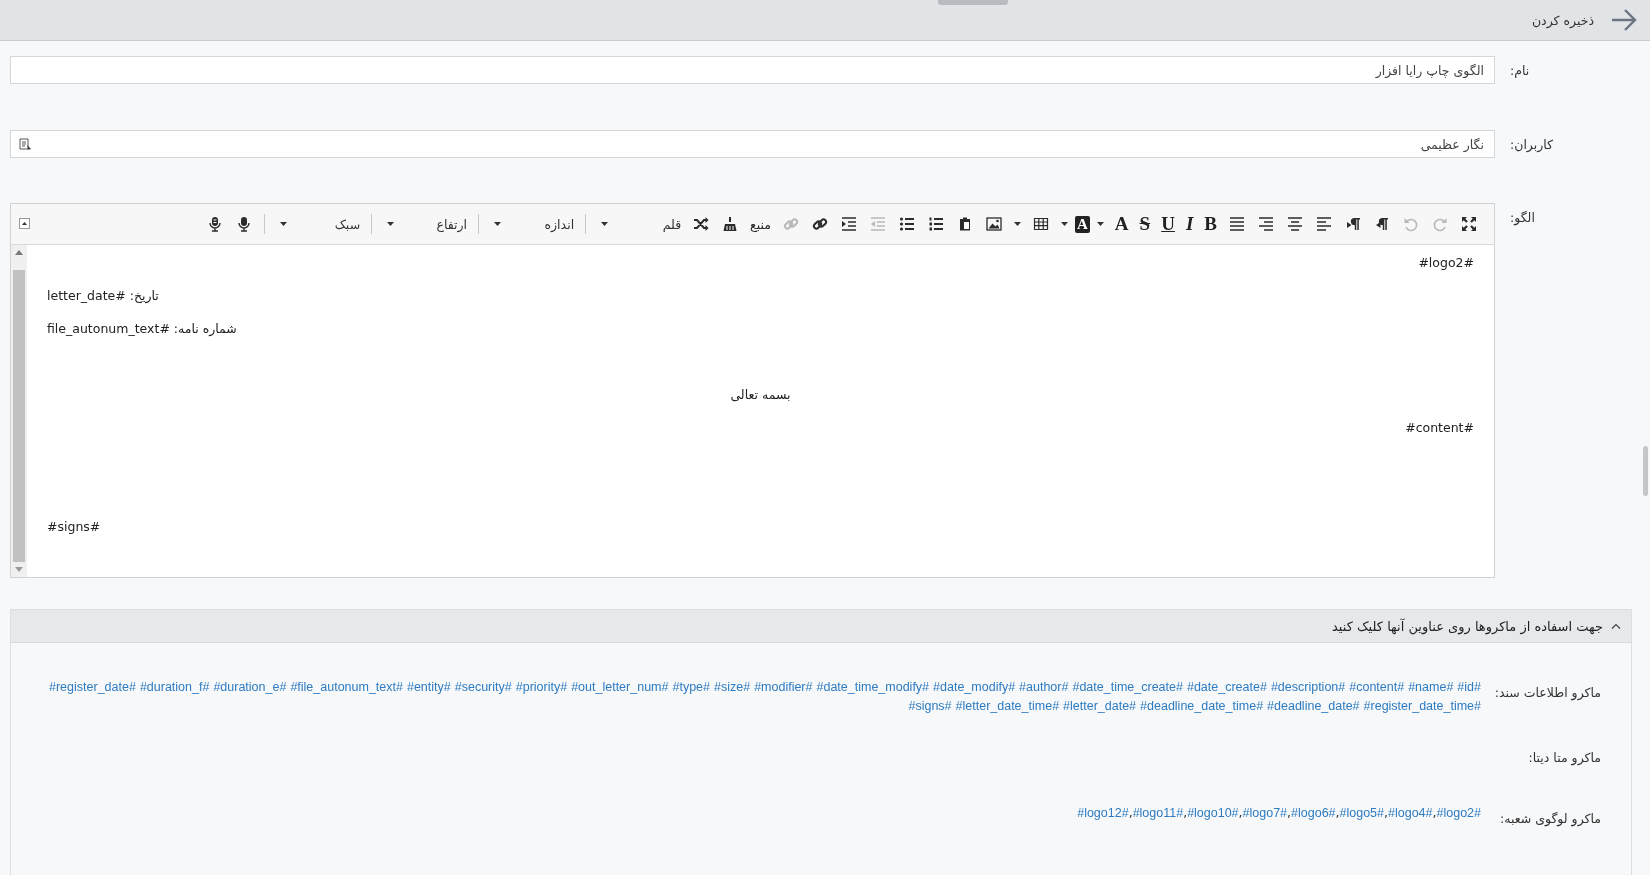 The height and width of the screenshot is (875, 1650). What do you see at coordinates (1410, 813) in the screenshot?
I see `macro-link: #logo4#` at bounding box center [1410, 813].